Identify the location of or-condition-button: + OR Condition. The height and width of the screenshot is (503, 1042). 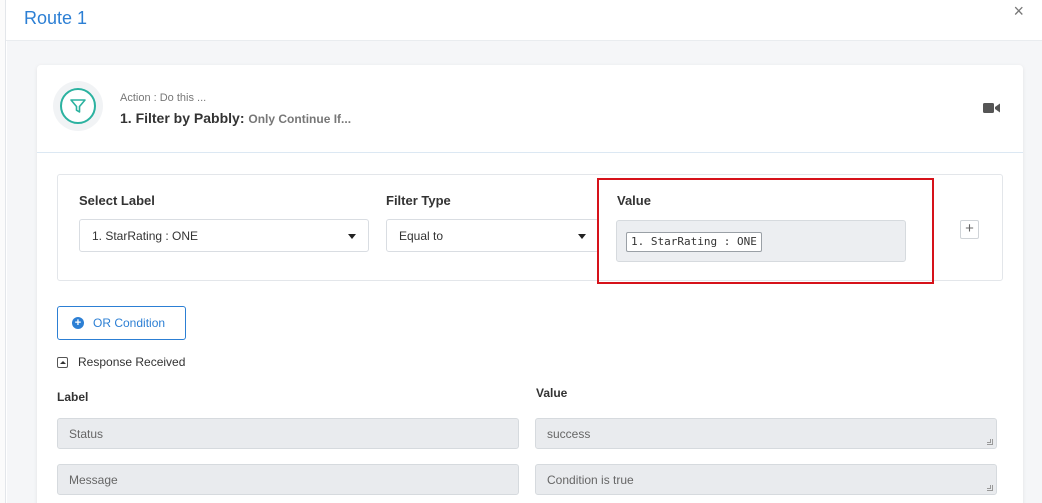
(121, 323).